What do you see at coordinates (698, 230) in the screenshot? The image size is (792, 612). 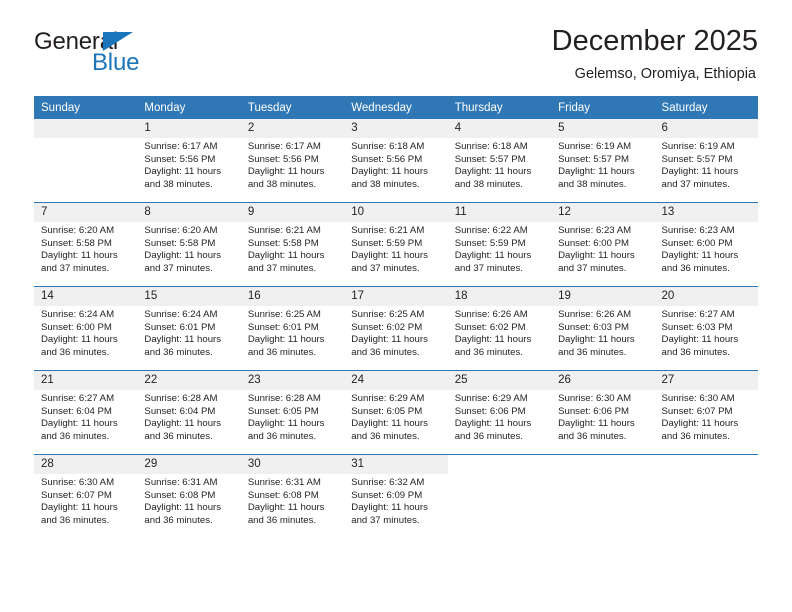 I see `sunrise-text: Sunrise: 6:23 AM` at bounding box center [698, 230].